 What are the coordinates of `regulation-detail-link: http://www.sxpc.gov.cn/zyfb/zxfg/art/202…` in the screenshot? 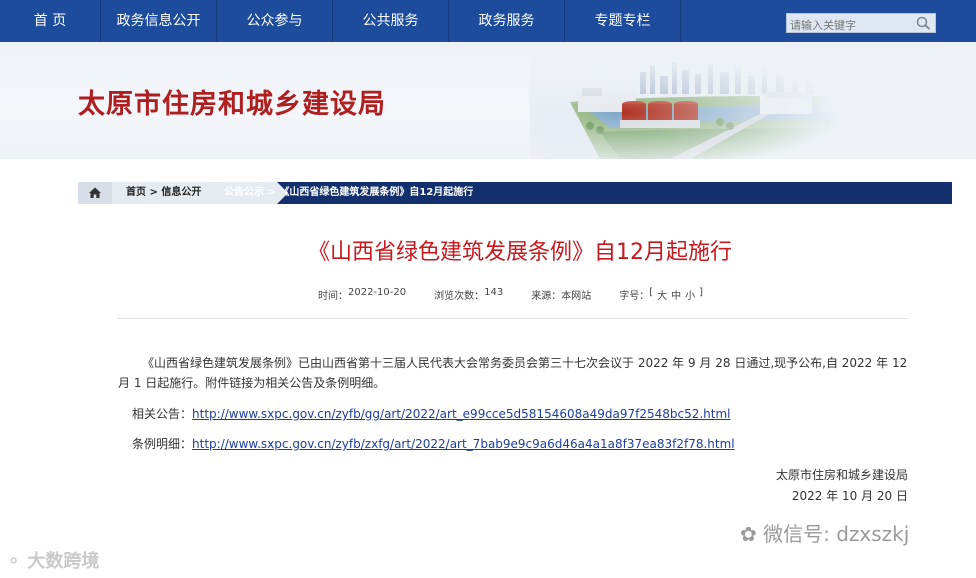 It's located at (463, 444).